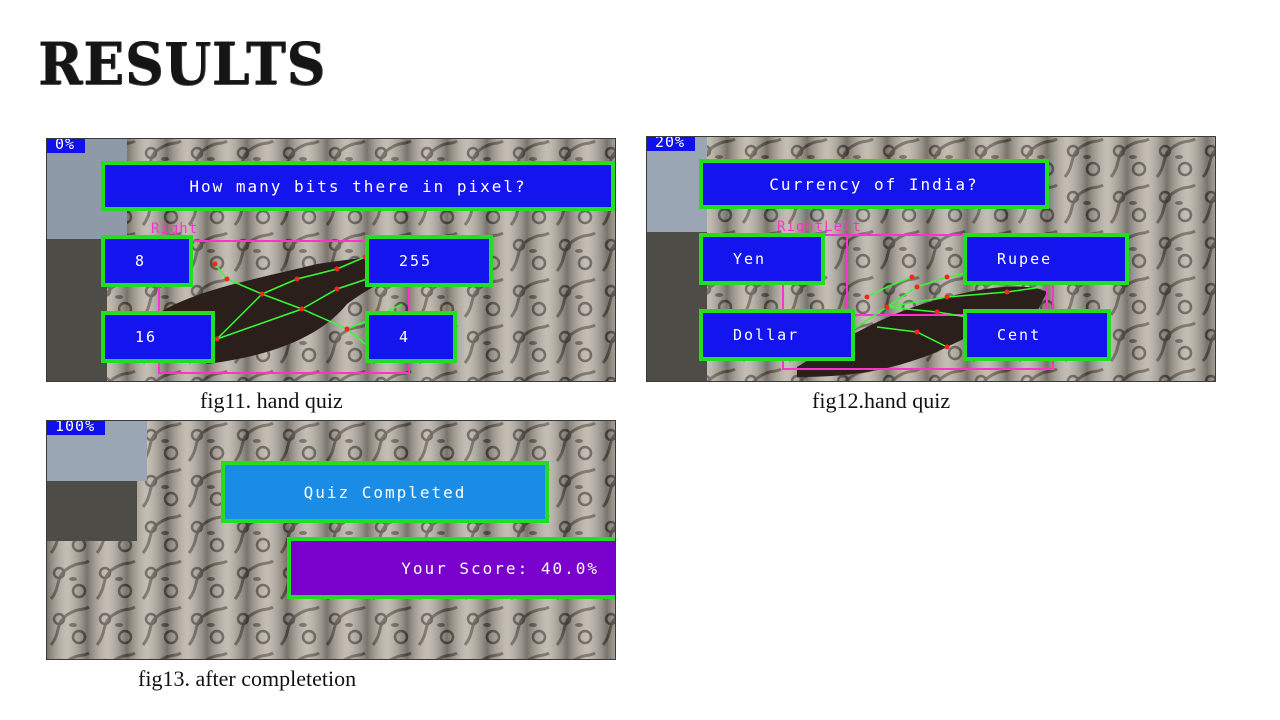 The height and width of the screenshot is (720, 1280). What do you see at coordinates (385, 492) in the screenshot?
I see `quiz-completed-box: Quiz Completed` at bounding box center [385, 492].